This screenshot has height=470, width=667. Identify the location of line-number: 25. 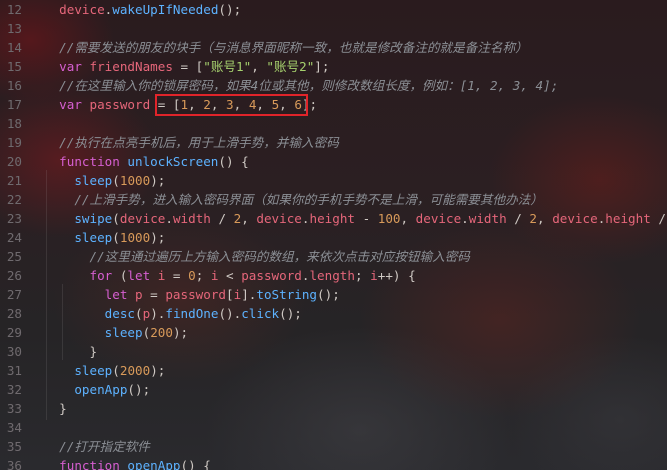
(14, 256).